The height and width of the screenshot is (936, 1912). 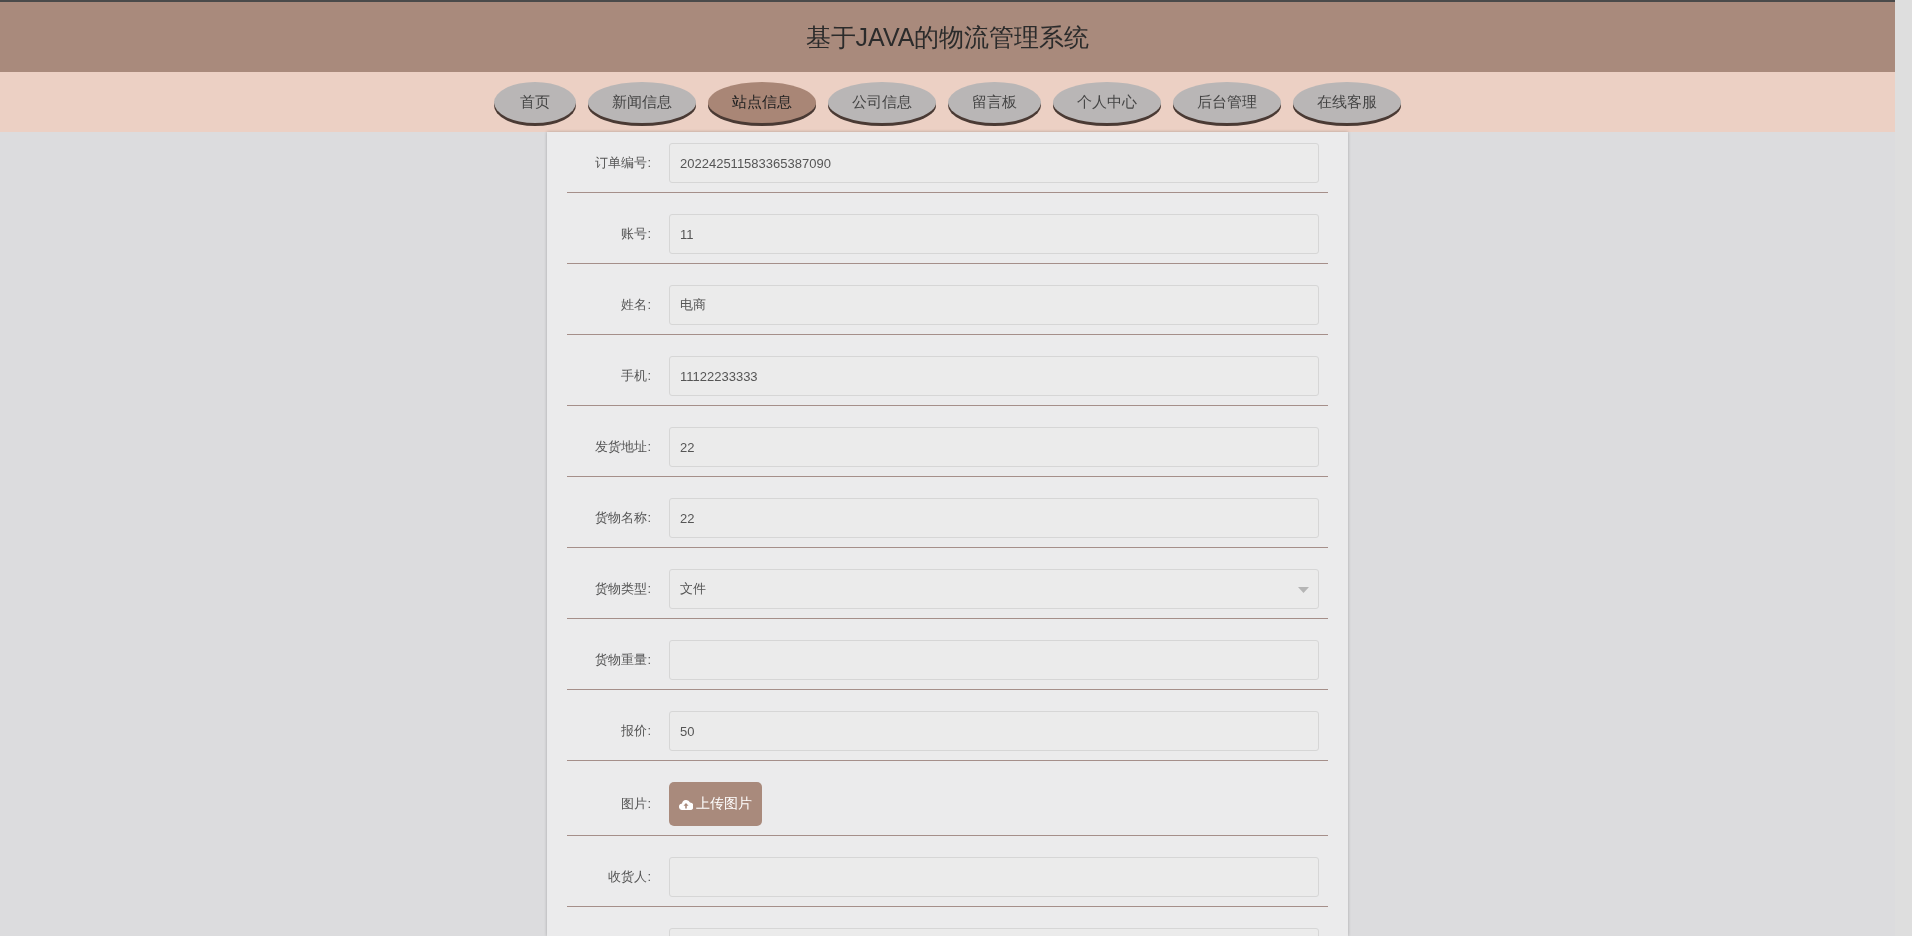 What do you see at coordinates (762, 102) in the screenshot?
I see `nav-tab: 站点信息` at bounding box center [762, 102].